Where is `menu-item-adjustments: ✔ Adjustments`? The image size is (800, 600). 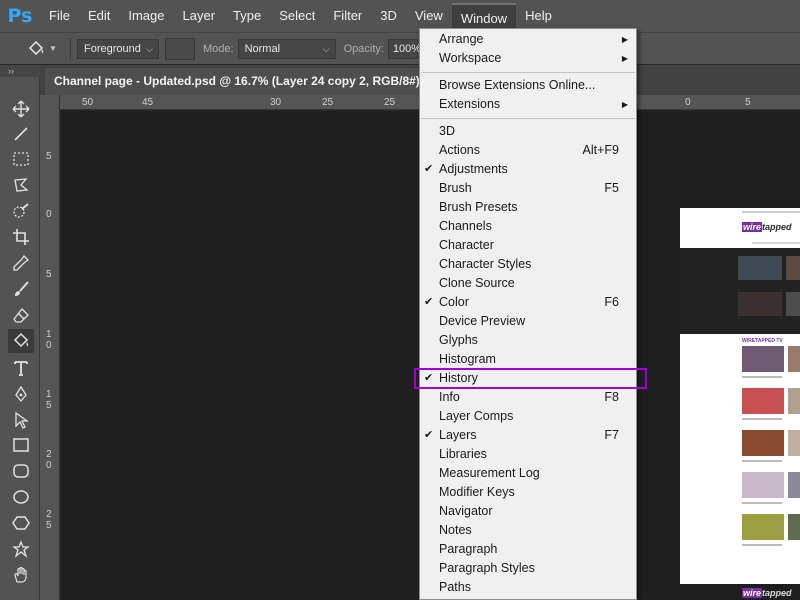 menu-item-adjustments: ✔ Adjustments is located at coordinates (528, 169).